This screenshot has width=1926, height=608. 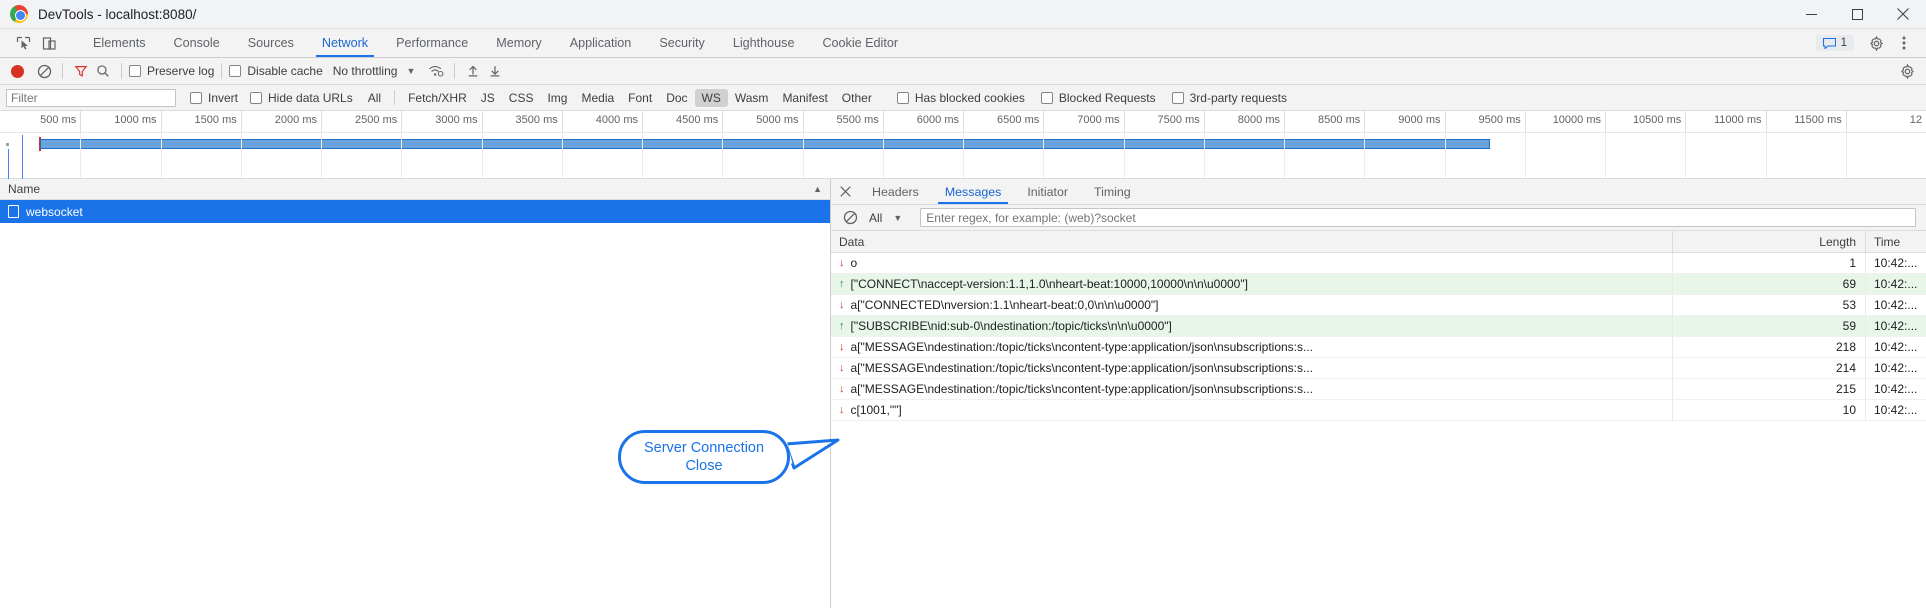 What do you see at coordinates (521, 98) in the screenshot?
I see `type-filter-css: CSS` at bounding box center [521, 98].